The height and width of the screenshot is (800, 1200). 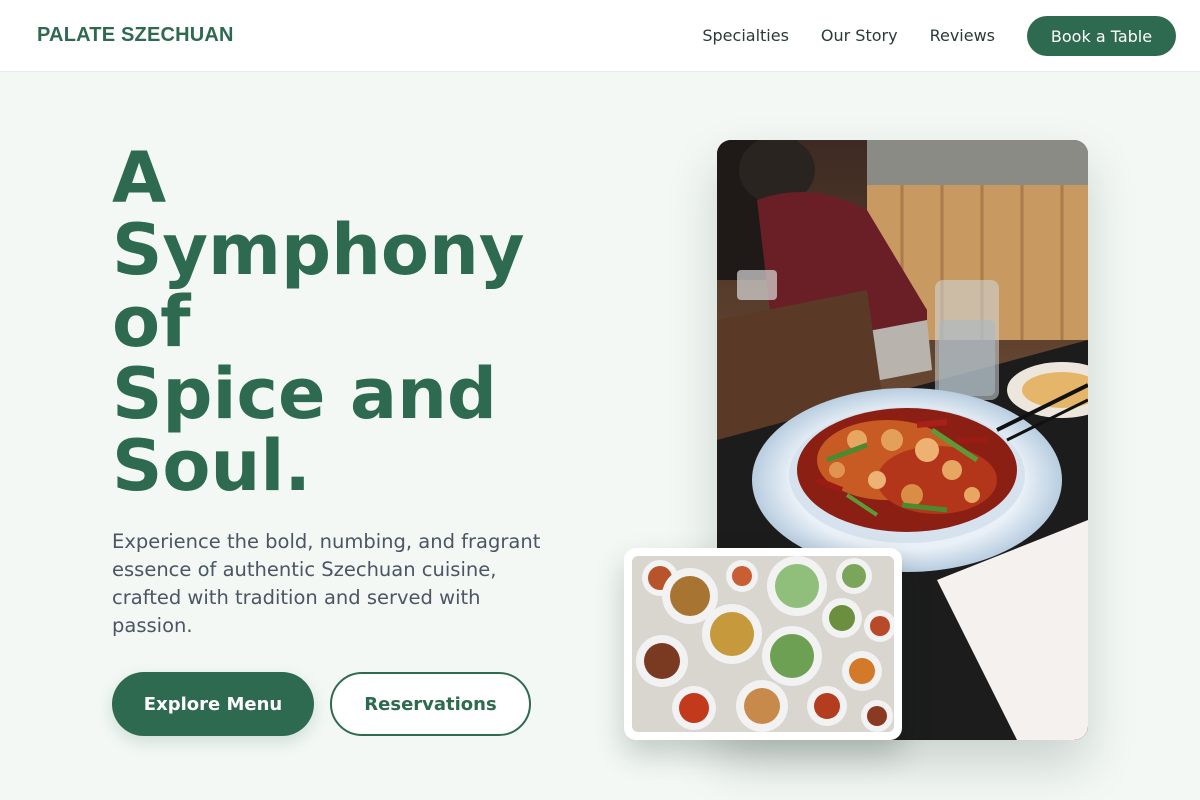 I want to click on nav-link-our-story: Our Story, so click(x=859, y=36).